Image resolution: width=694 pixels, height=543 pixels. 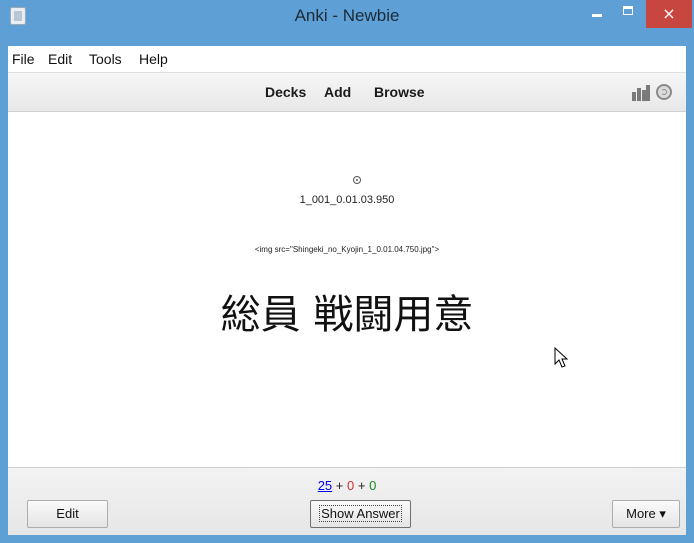 I want to click on add-link: Add, so click(x=337, y=92).